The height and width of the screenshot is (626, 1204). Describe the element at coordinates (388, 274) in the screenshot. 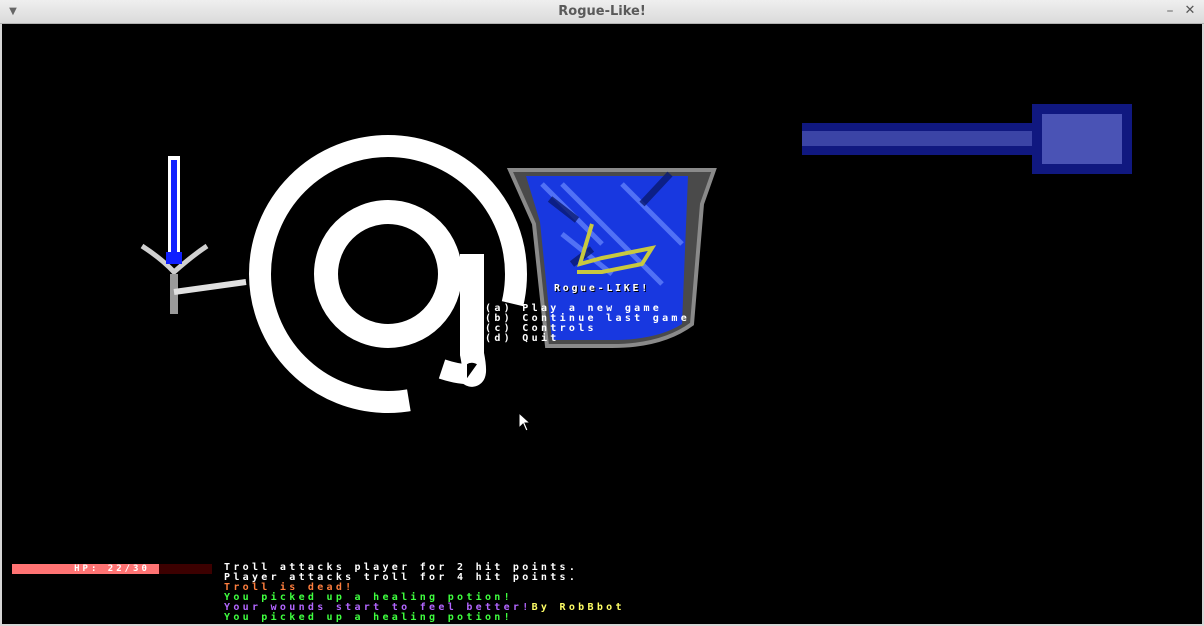

I see `at-sign-icon` at that location.